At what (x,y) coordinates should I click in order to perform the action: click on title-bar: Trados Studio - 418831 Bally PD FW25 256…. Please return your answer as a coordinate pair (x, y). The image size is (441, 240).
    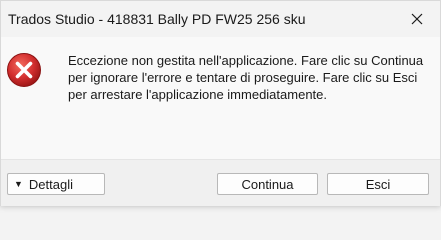
    Looking at the image, I should click on (220, 19).